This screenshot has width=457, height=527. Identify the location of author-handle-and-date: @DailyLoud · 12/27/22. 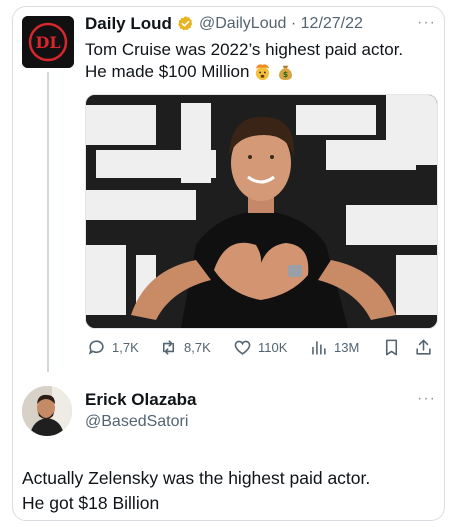
(281, 24).